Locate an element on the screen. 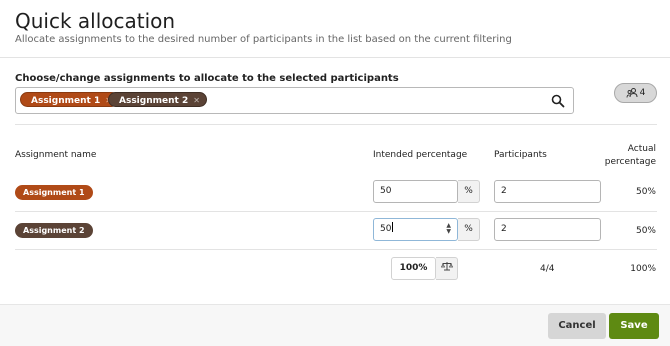 The width and height of the screenshot is (670, 346). intended-percentage-input: 50 is located at coordinates (415, 191).